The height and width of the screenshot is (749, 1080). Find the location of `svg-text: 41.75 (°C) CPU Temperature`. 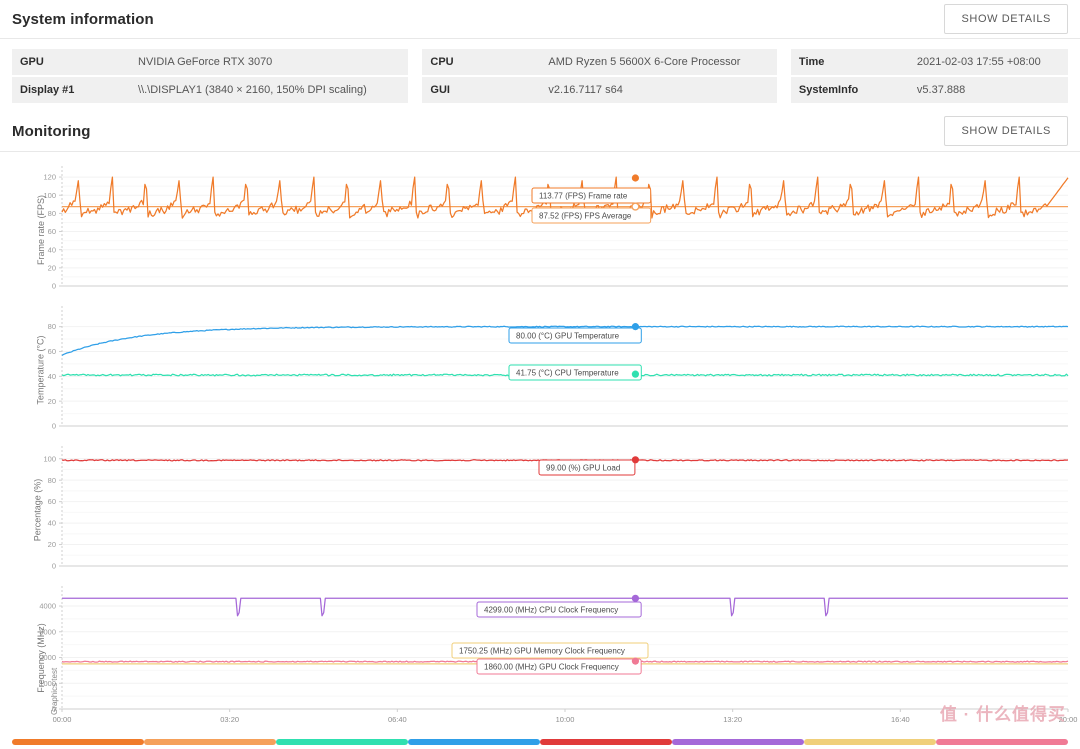

svg-text: 41.75 (°C) CPU Temperature is located at coordinates (567, 372).